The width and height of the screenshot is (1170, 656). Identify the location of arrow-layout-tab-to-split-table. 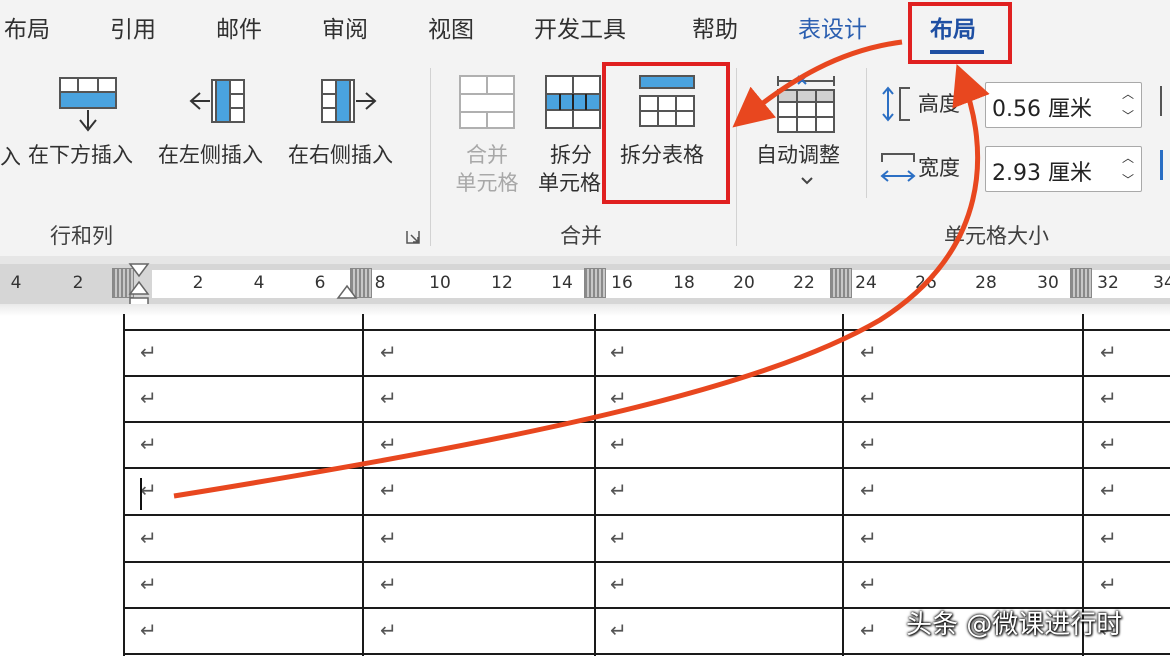
(817, 83).